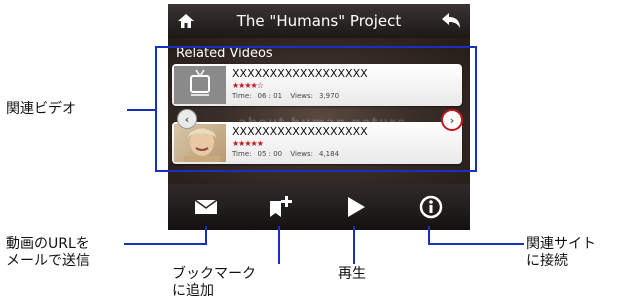 The image size is (622, 306). I want to click on page-title: The "Humans" Project, so click(319, 21).